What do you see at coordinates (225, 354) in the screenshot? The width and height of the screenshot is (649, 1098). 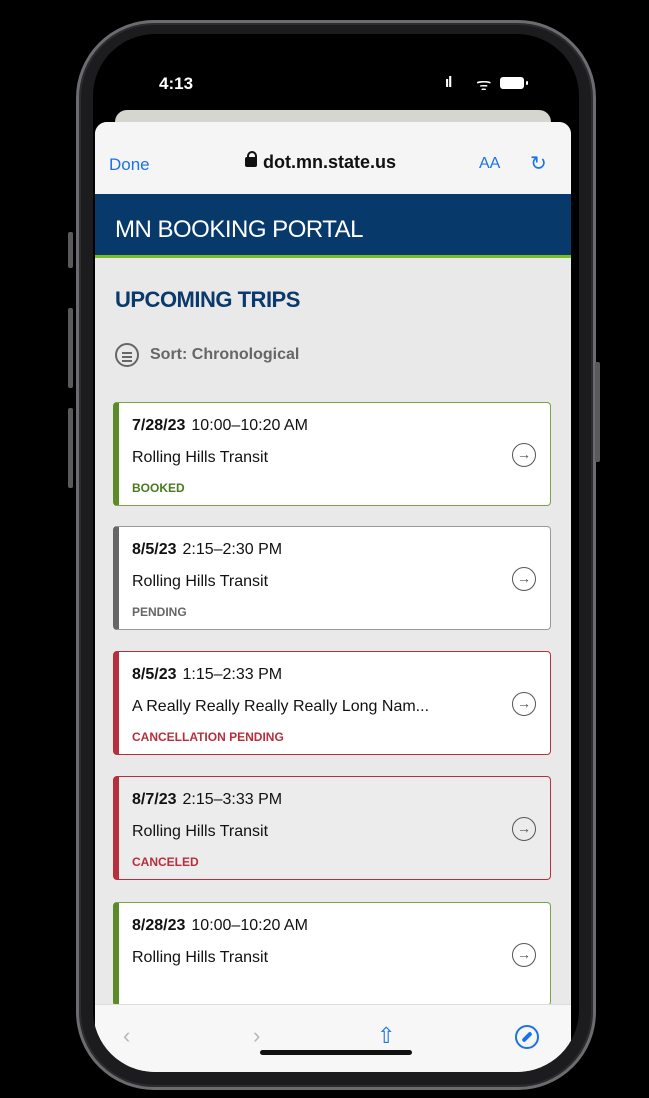 I see `sort-label: Sort: Chronological` at bounding box center [225, 354].